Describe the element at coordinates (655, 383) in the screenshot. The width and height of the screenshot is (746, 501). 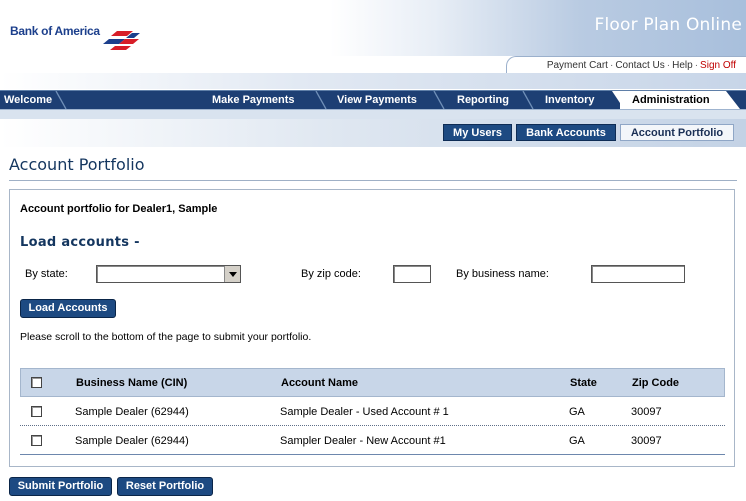
I see `header-zip-code: Zip Code` at that location.